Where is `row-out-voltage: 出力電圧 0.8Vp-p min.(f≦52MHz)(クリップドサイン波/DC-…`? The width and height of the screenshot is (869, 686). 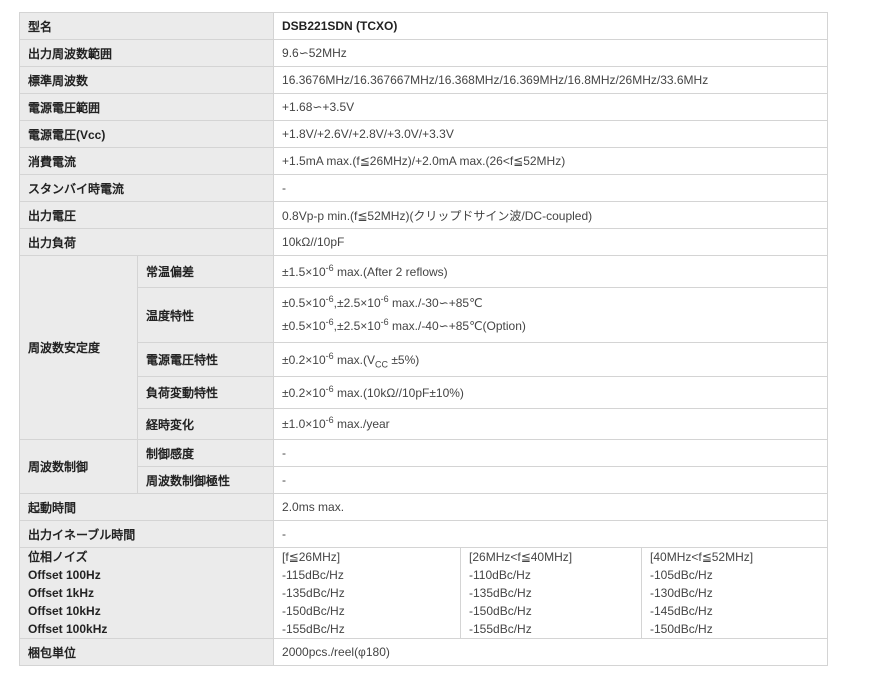
row-out-voltage: 出力電圧 0.8Vp-p min.(f≦52MHz)(クリップドサイン波/DC-… is located at coordinates (423, 215).